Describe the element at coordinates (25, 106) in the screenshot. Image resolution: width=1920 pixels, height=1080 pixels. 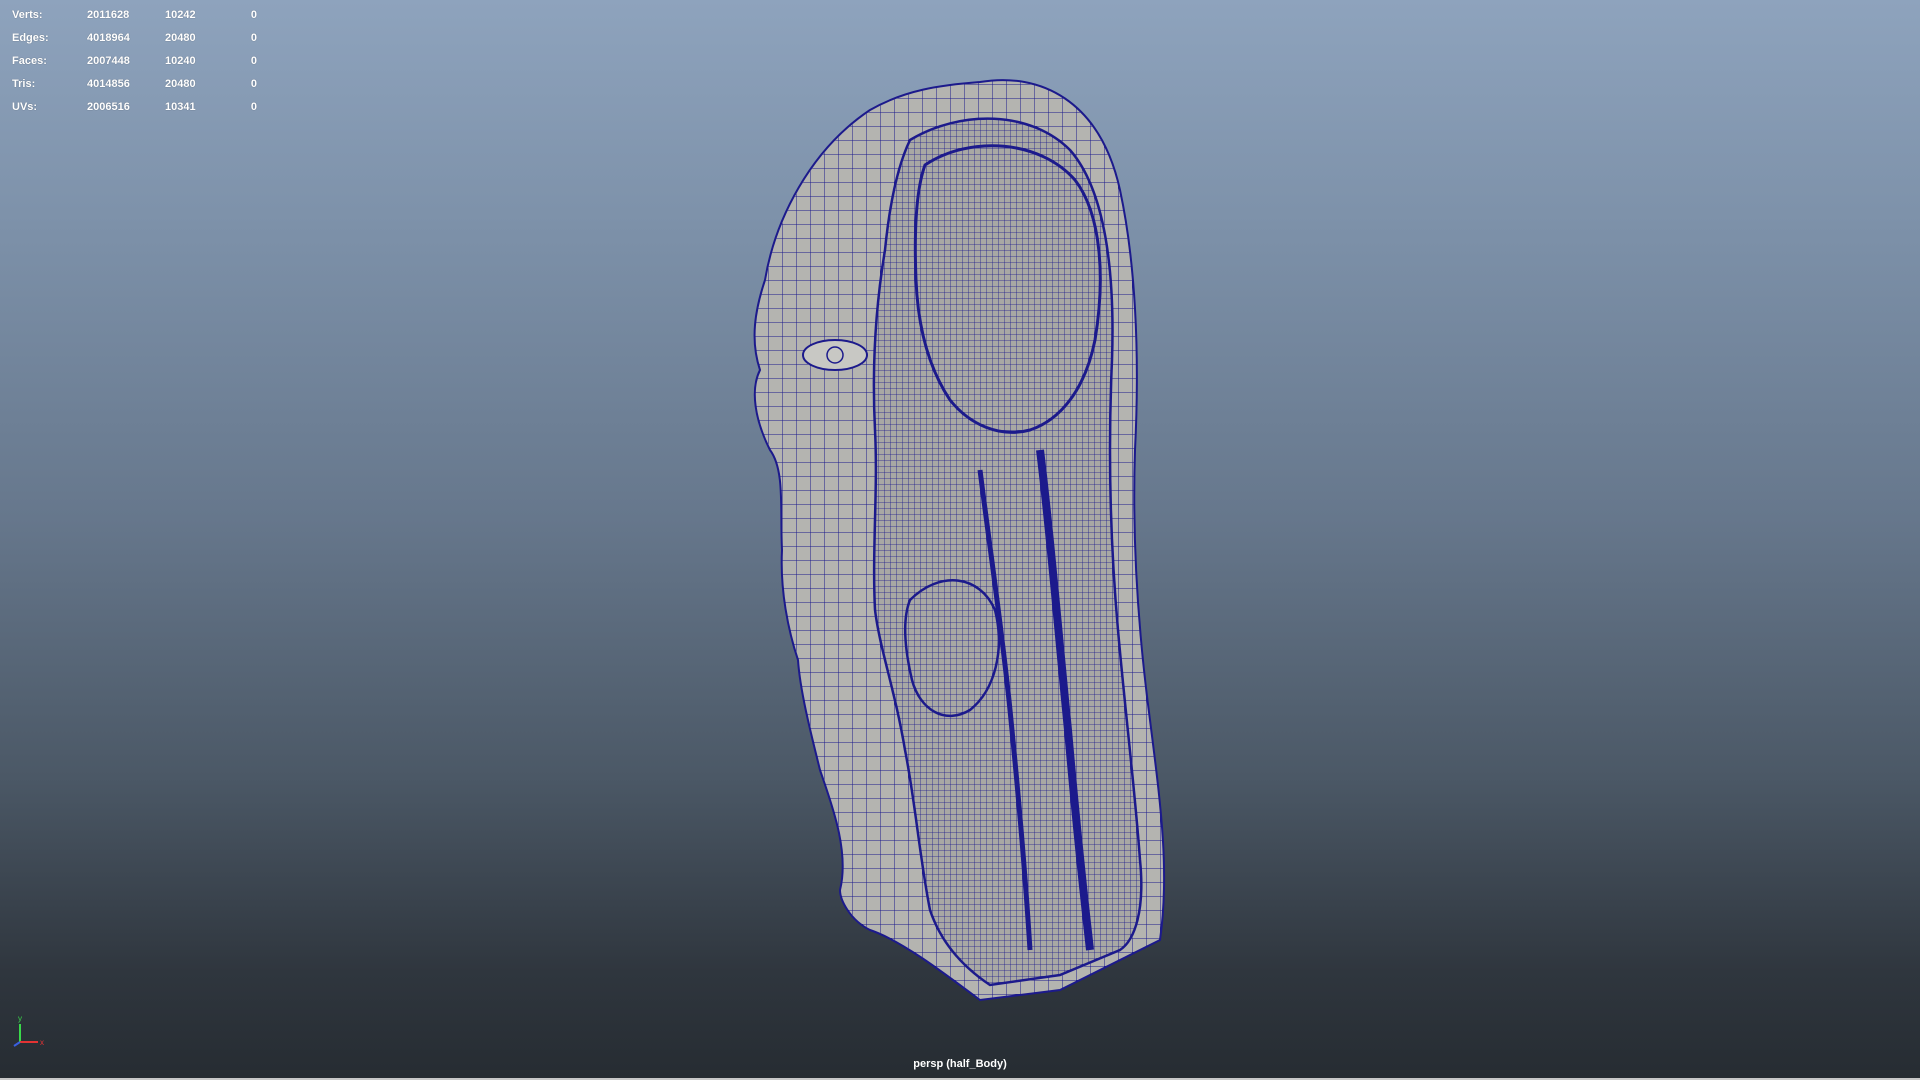
I see `hud-label: UVs:` at that location.